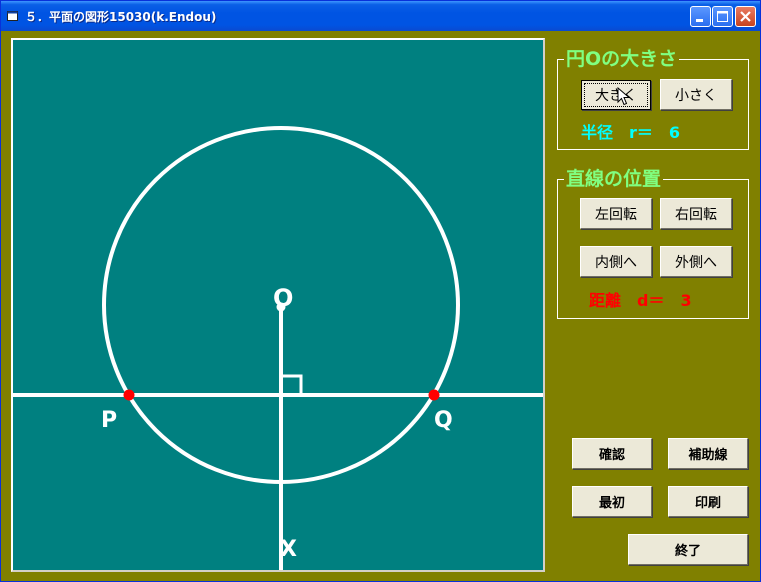 This screenshot has width=761, height=582. Describe the element at coordinates (434, 395) in the screenshot. I see `intersection-point-q` at that location.